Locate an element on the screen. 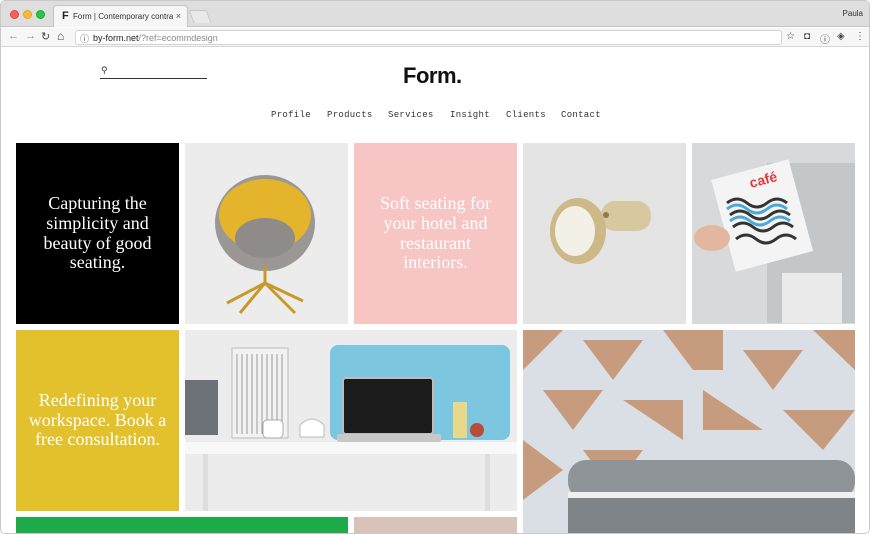 Image resolution: width=870 pixels, height=534 pixels. tile-beige is located at coordinates (435, 525).